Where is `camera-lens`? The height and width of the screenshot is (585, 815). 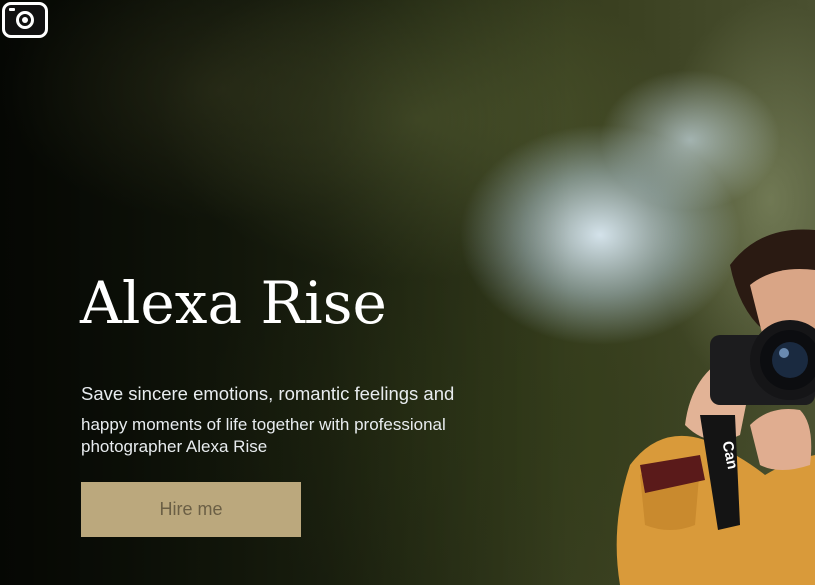
camera-lens is located at coordinates (25, 20).